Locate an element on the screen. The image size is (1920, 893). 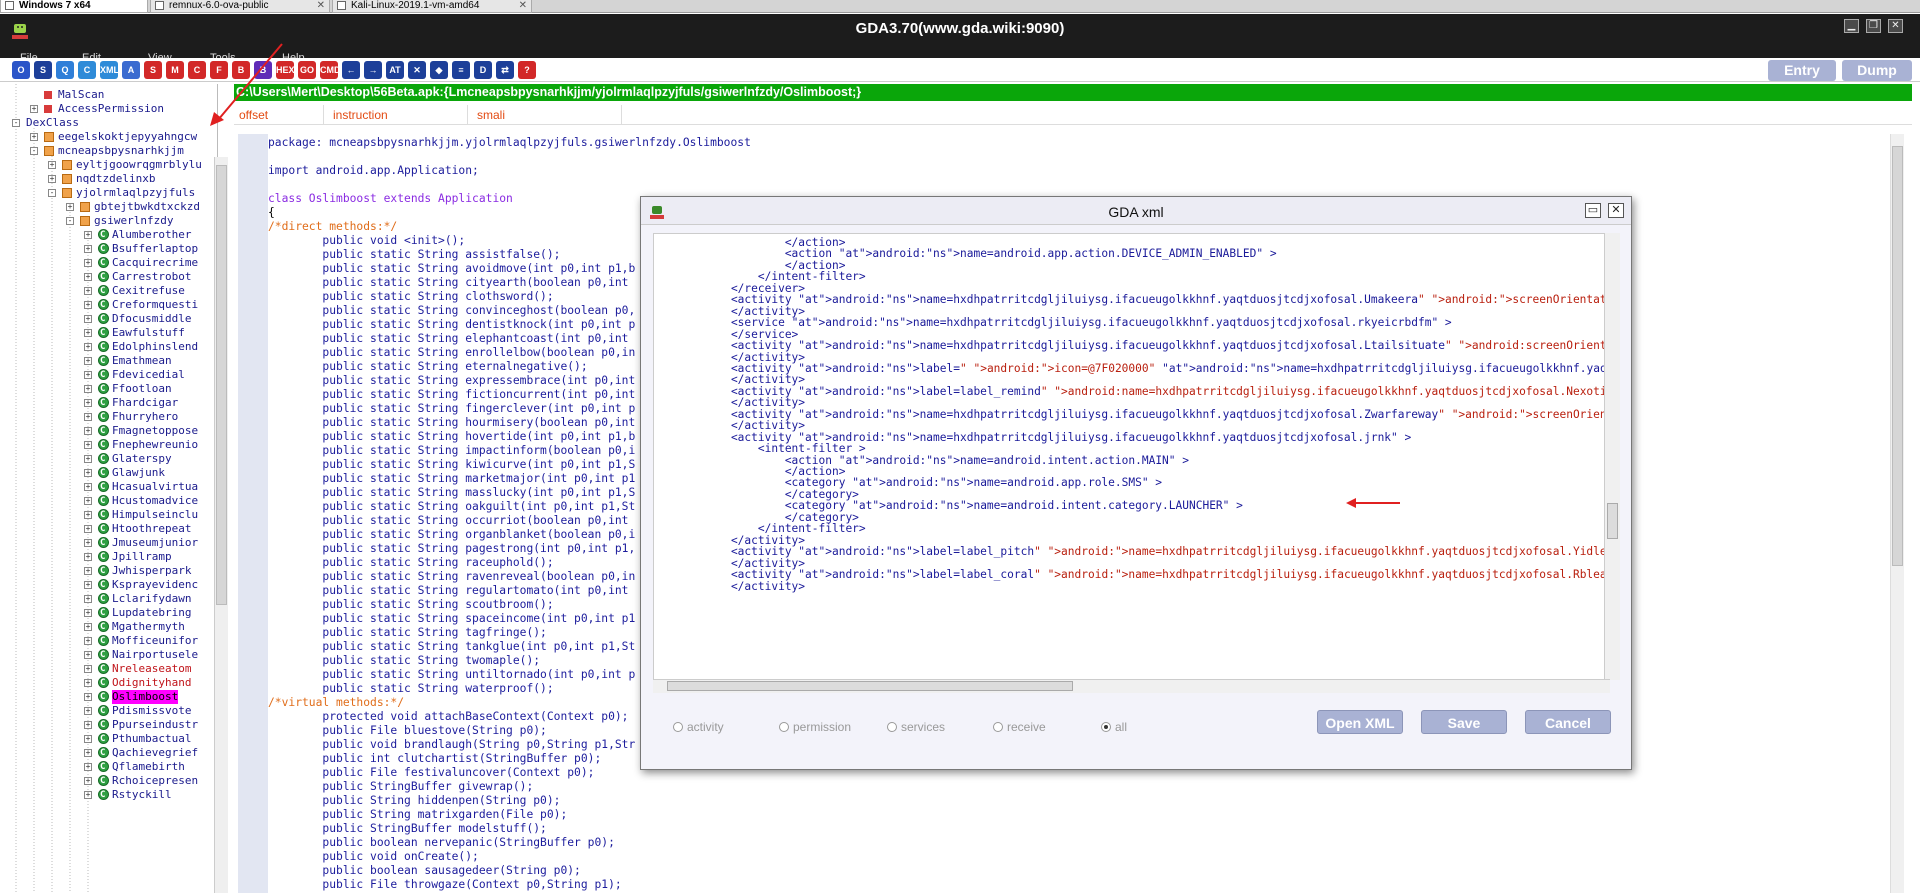
code-scrollbar is located at coordinates (1897, 513).